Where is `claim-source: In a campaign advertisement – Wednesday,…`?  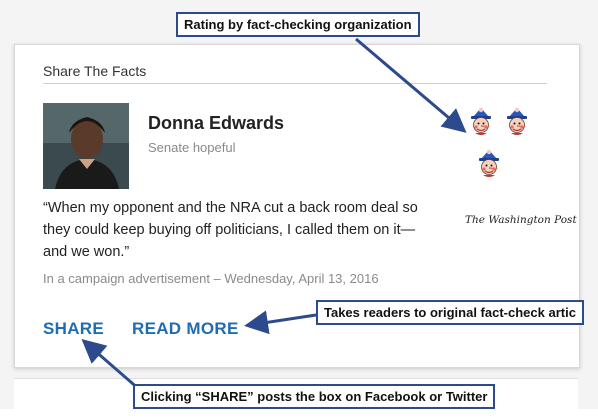
claim-source: In a campaign advertisement – Wednesday,… is located at coordinates (211, 278).